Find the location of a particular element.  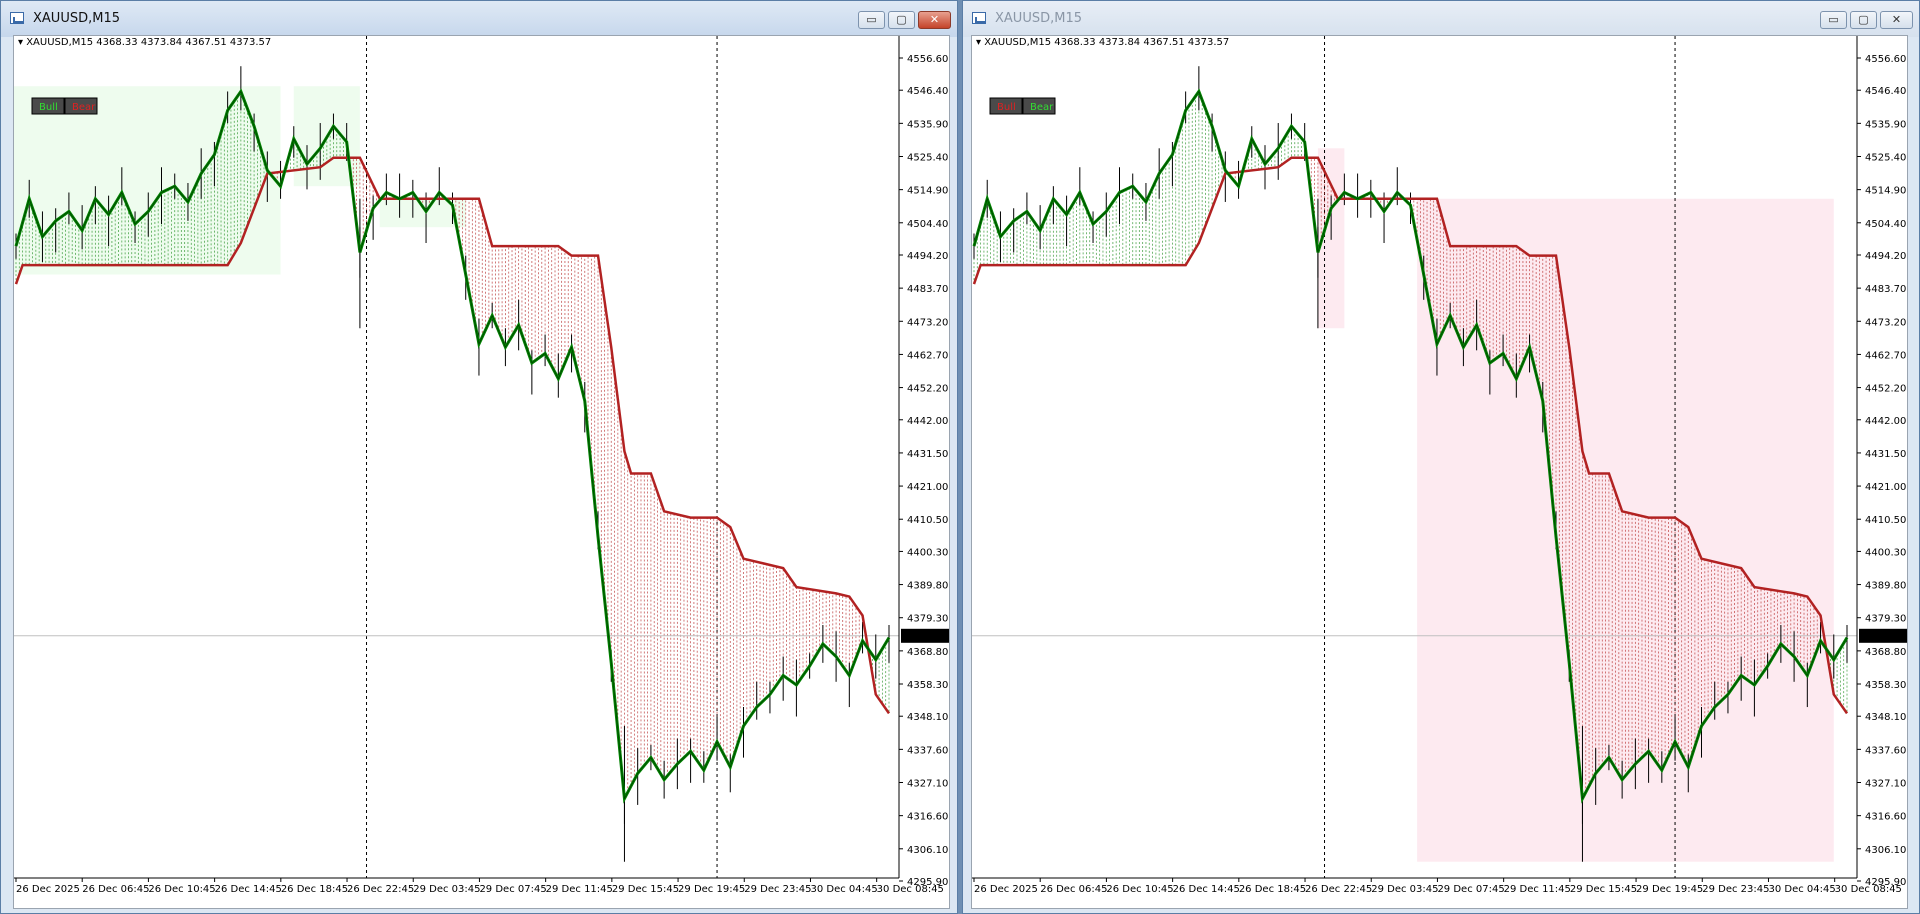

y-tick-label: 4389.80 is located at coordinates (927, 586).